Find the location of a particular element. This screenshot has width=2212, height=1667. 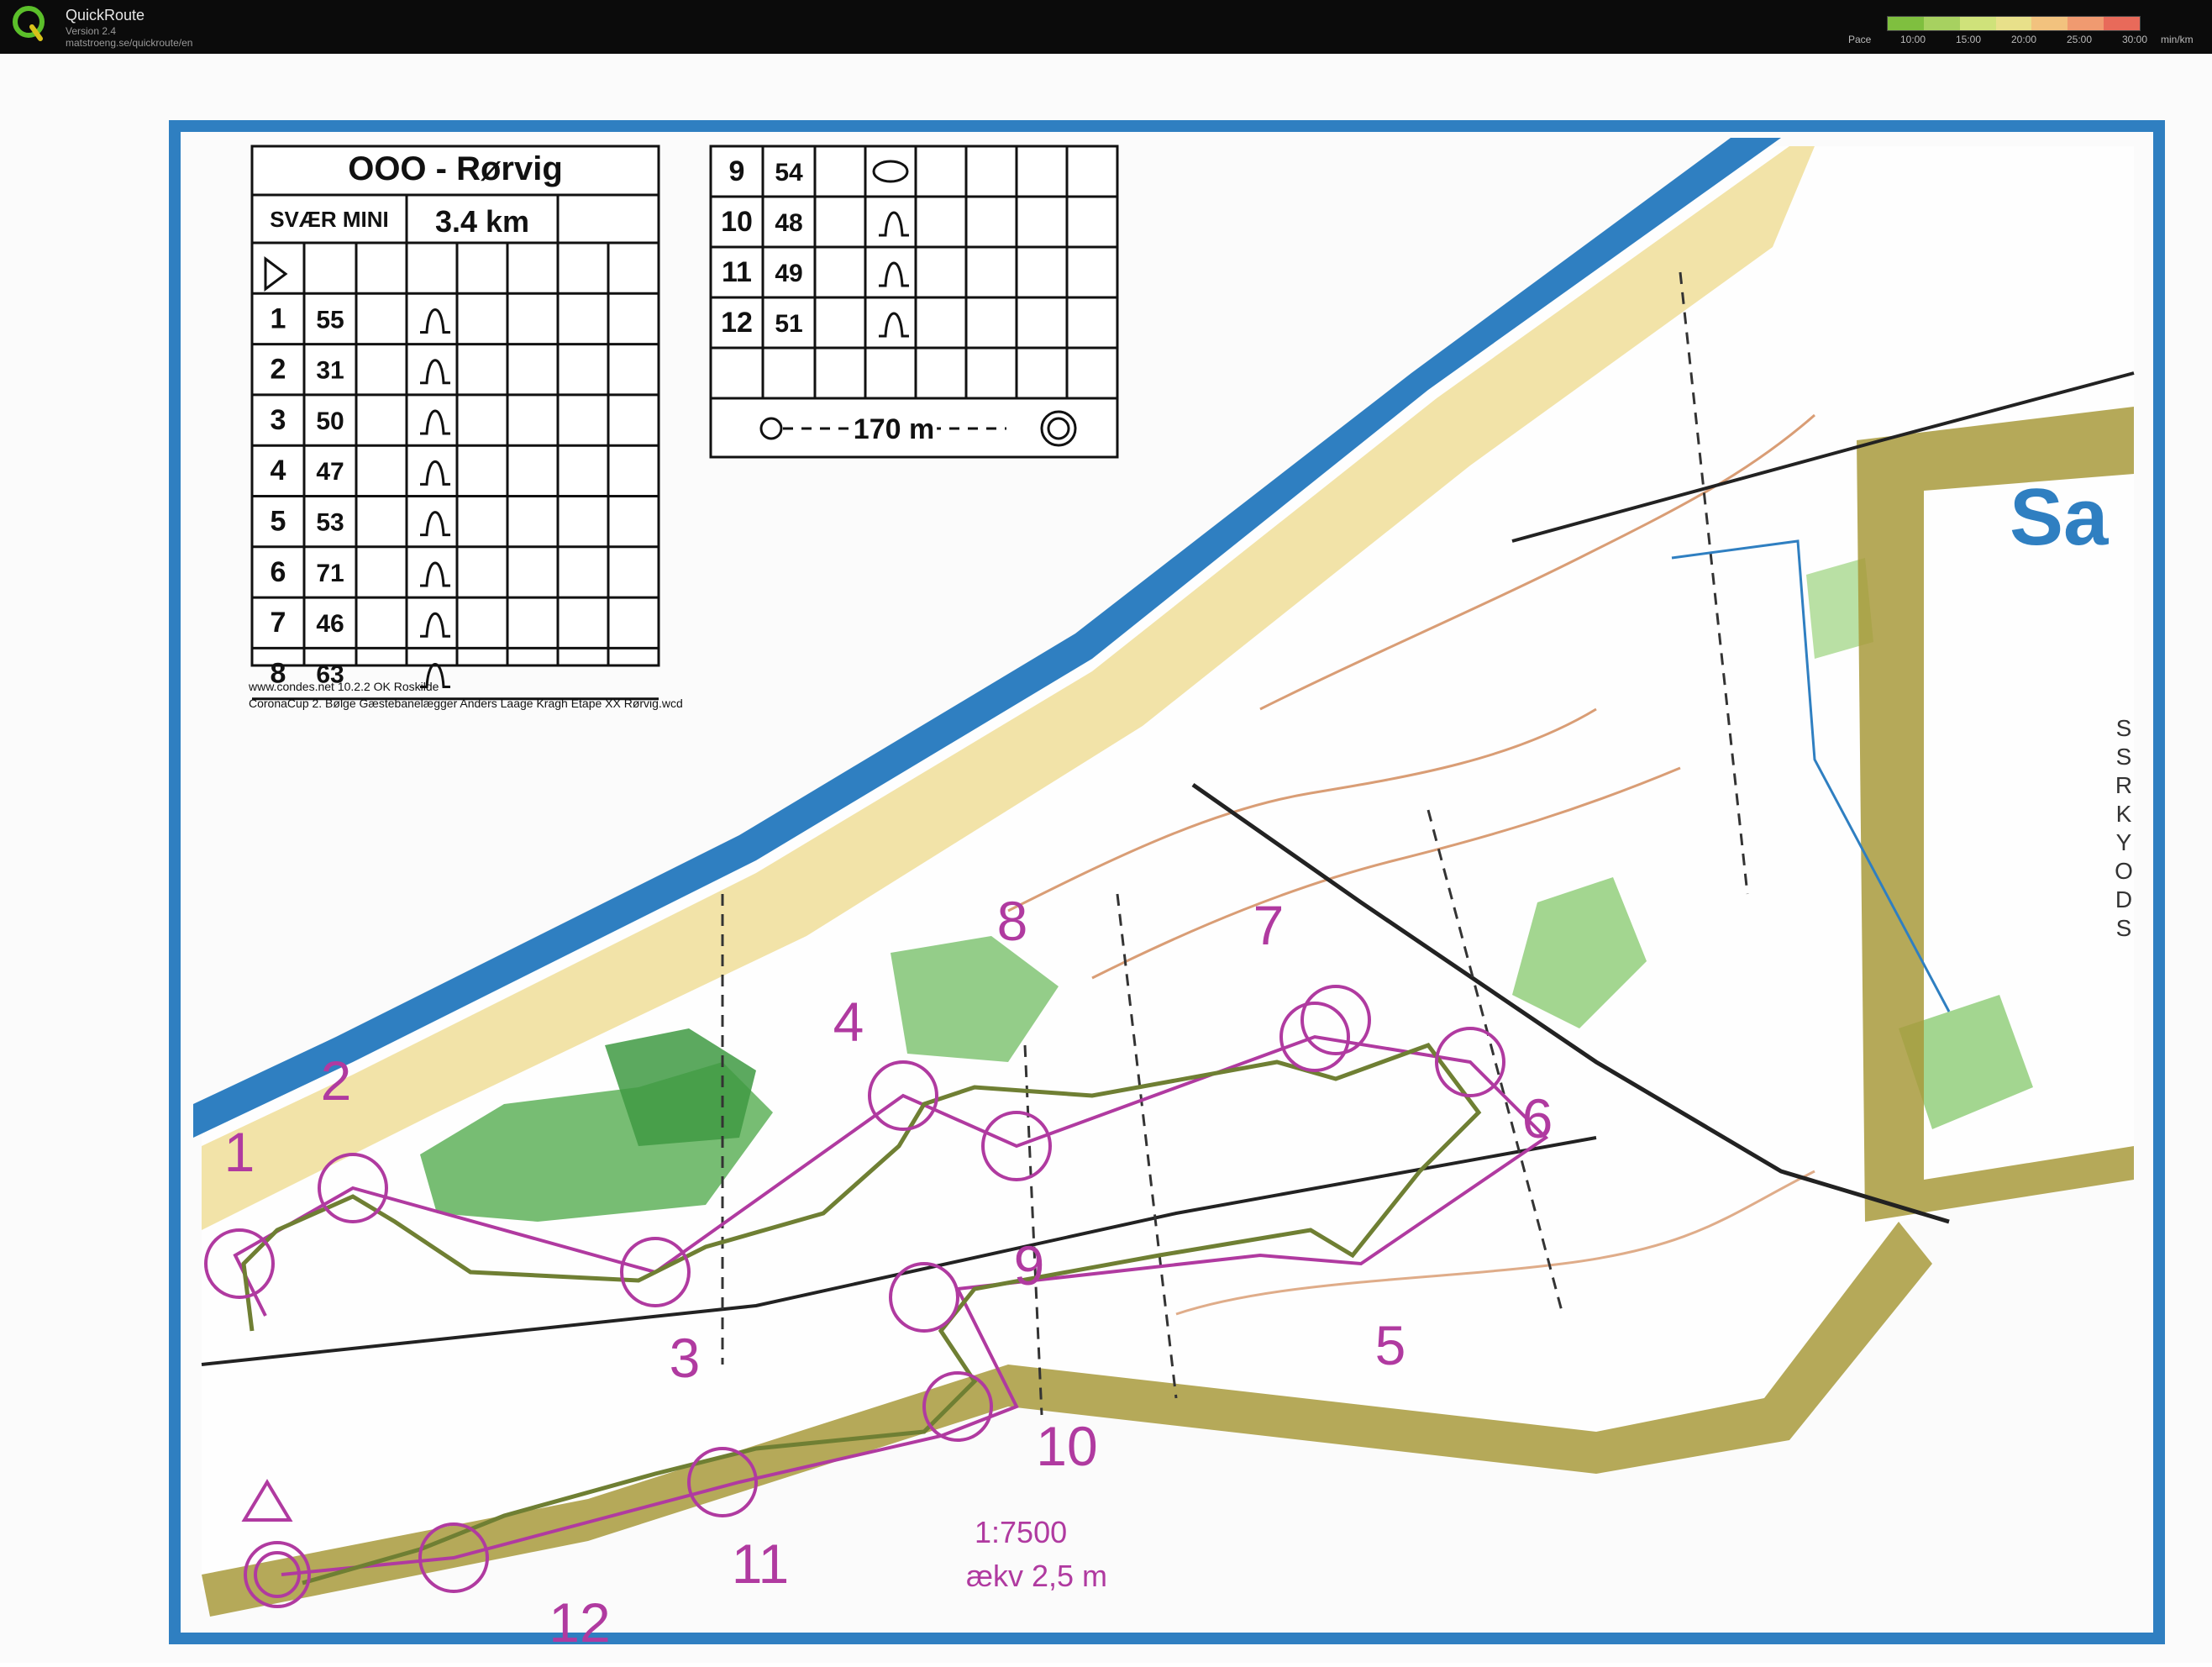

sheet-control-number: 10 is located at coordinates (737, 222).